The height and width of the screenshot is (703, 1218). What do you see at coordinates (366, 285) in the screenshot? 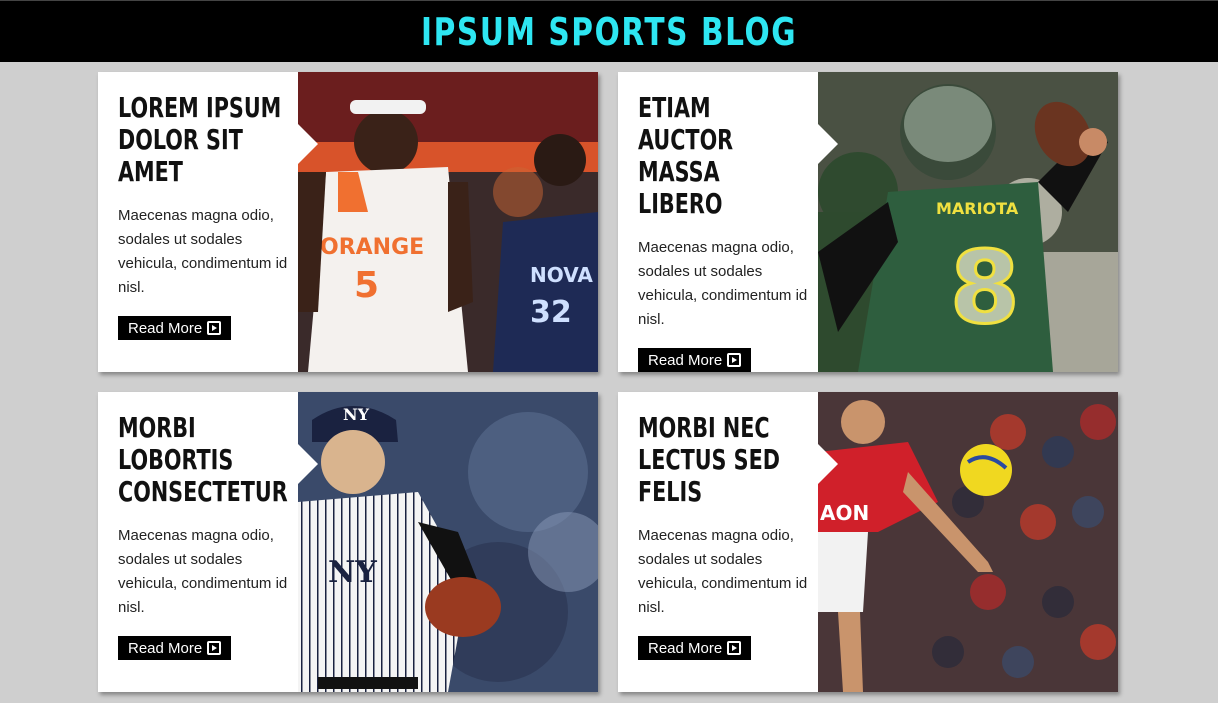
I see `svg-text: 5` at bounding box center [366, 285].